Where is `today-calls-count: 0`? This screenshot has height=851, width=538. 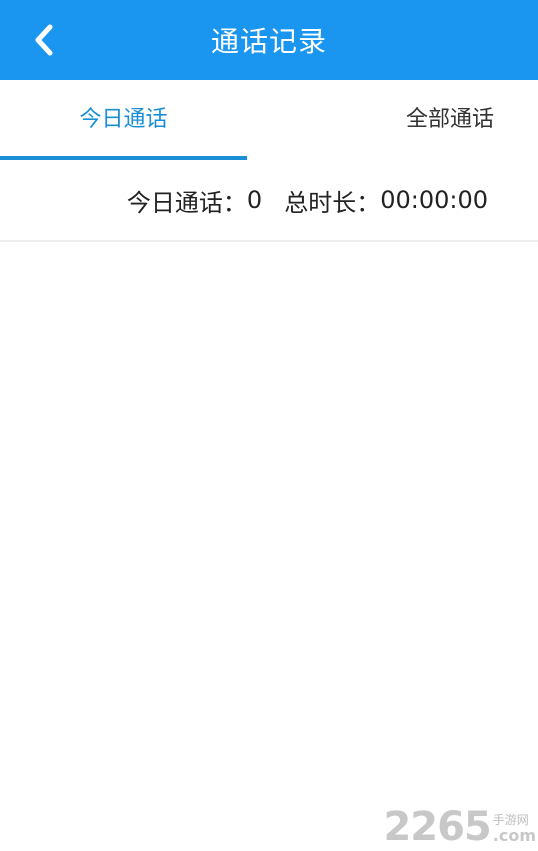 today-calls-count: 0 is located at coordinates (254, 200).